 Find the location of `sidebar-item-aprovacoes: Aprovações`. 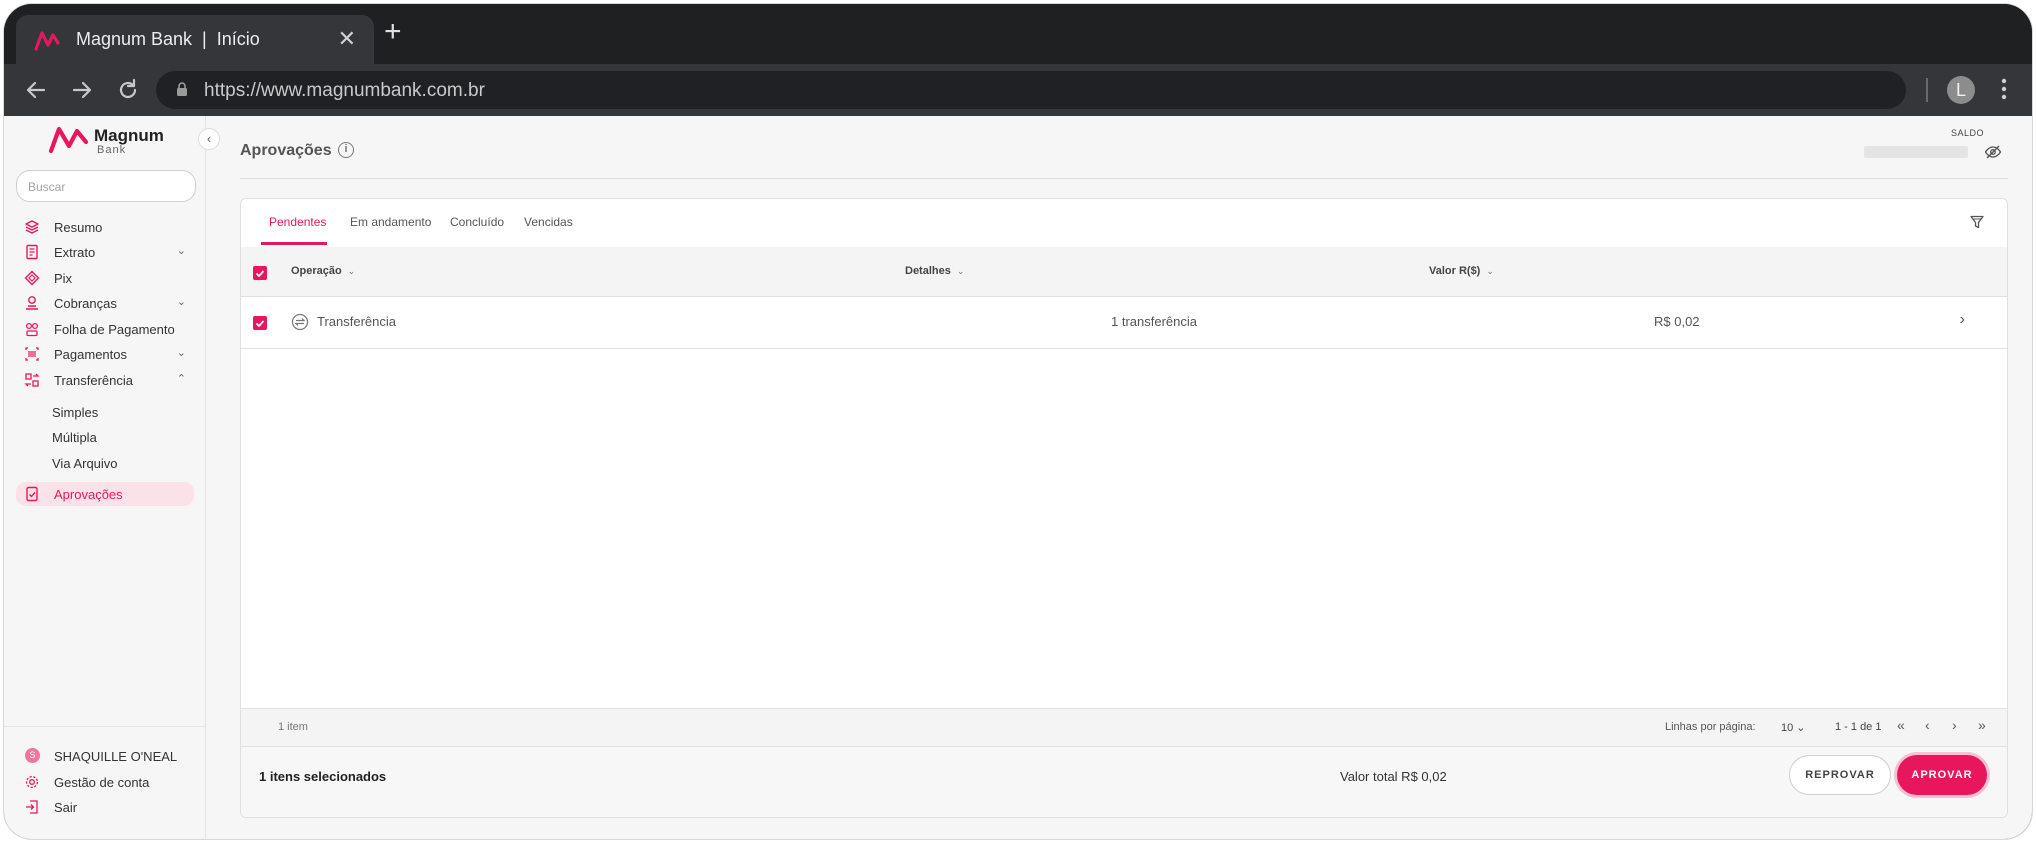

sidebar-item-aprovacoes: Aprovações is located at coordinates (105, 494).